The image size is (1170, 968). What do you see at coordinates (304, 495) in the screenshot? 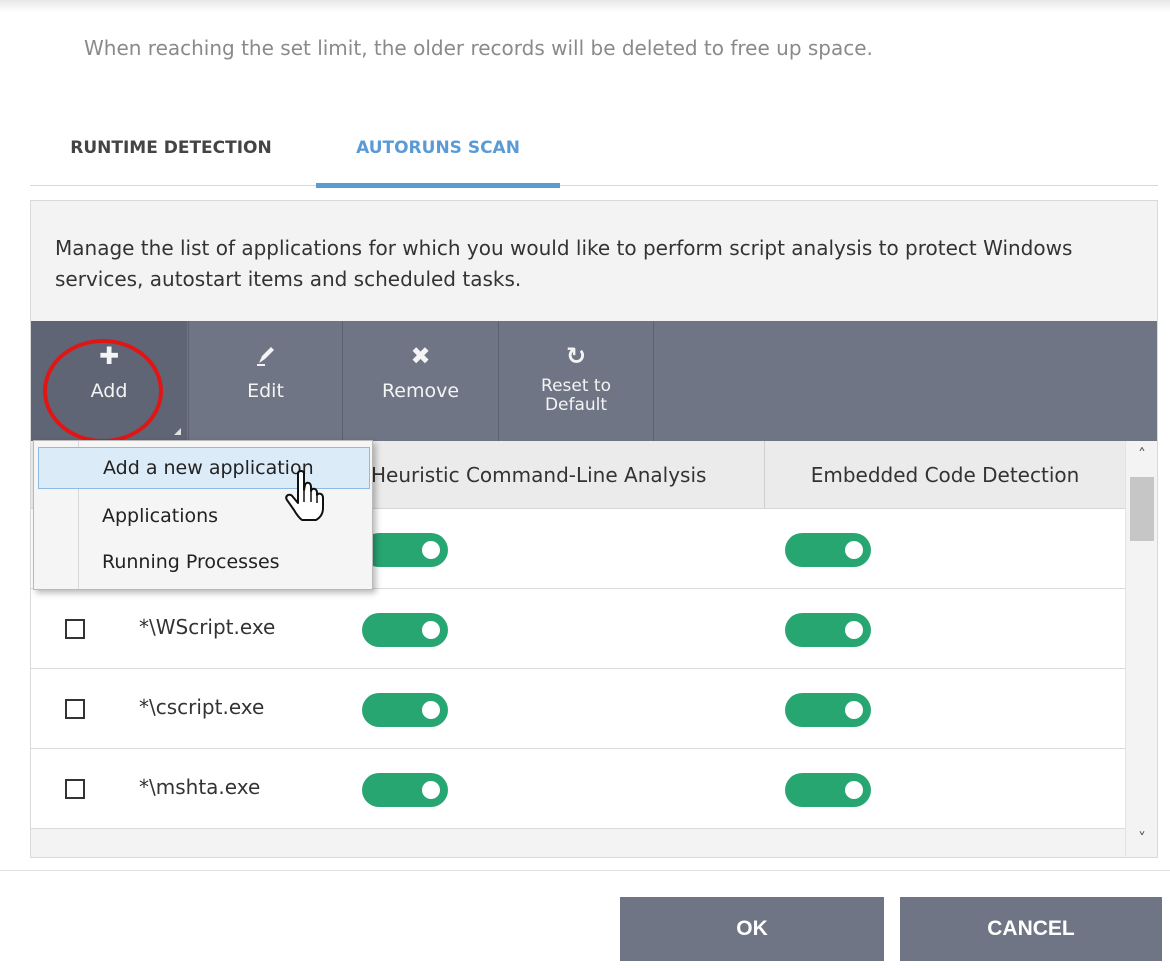
I see `hand-cursor-icon` at bounding box center [304, 495].